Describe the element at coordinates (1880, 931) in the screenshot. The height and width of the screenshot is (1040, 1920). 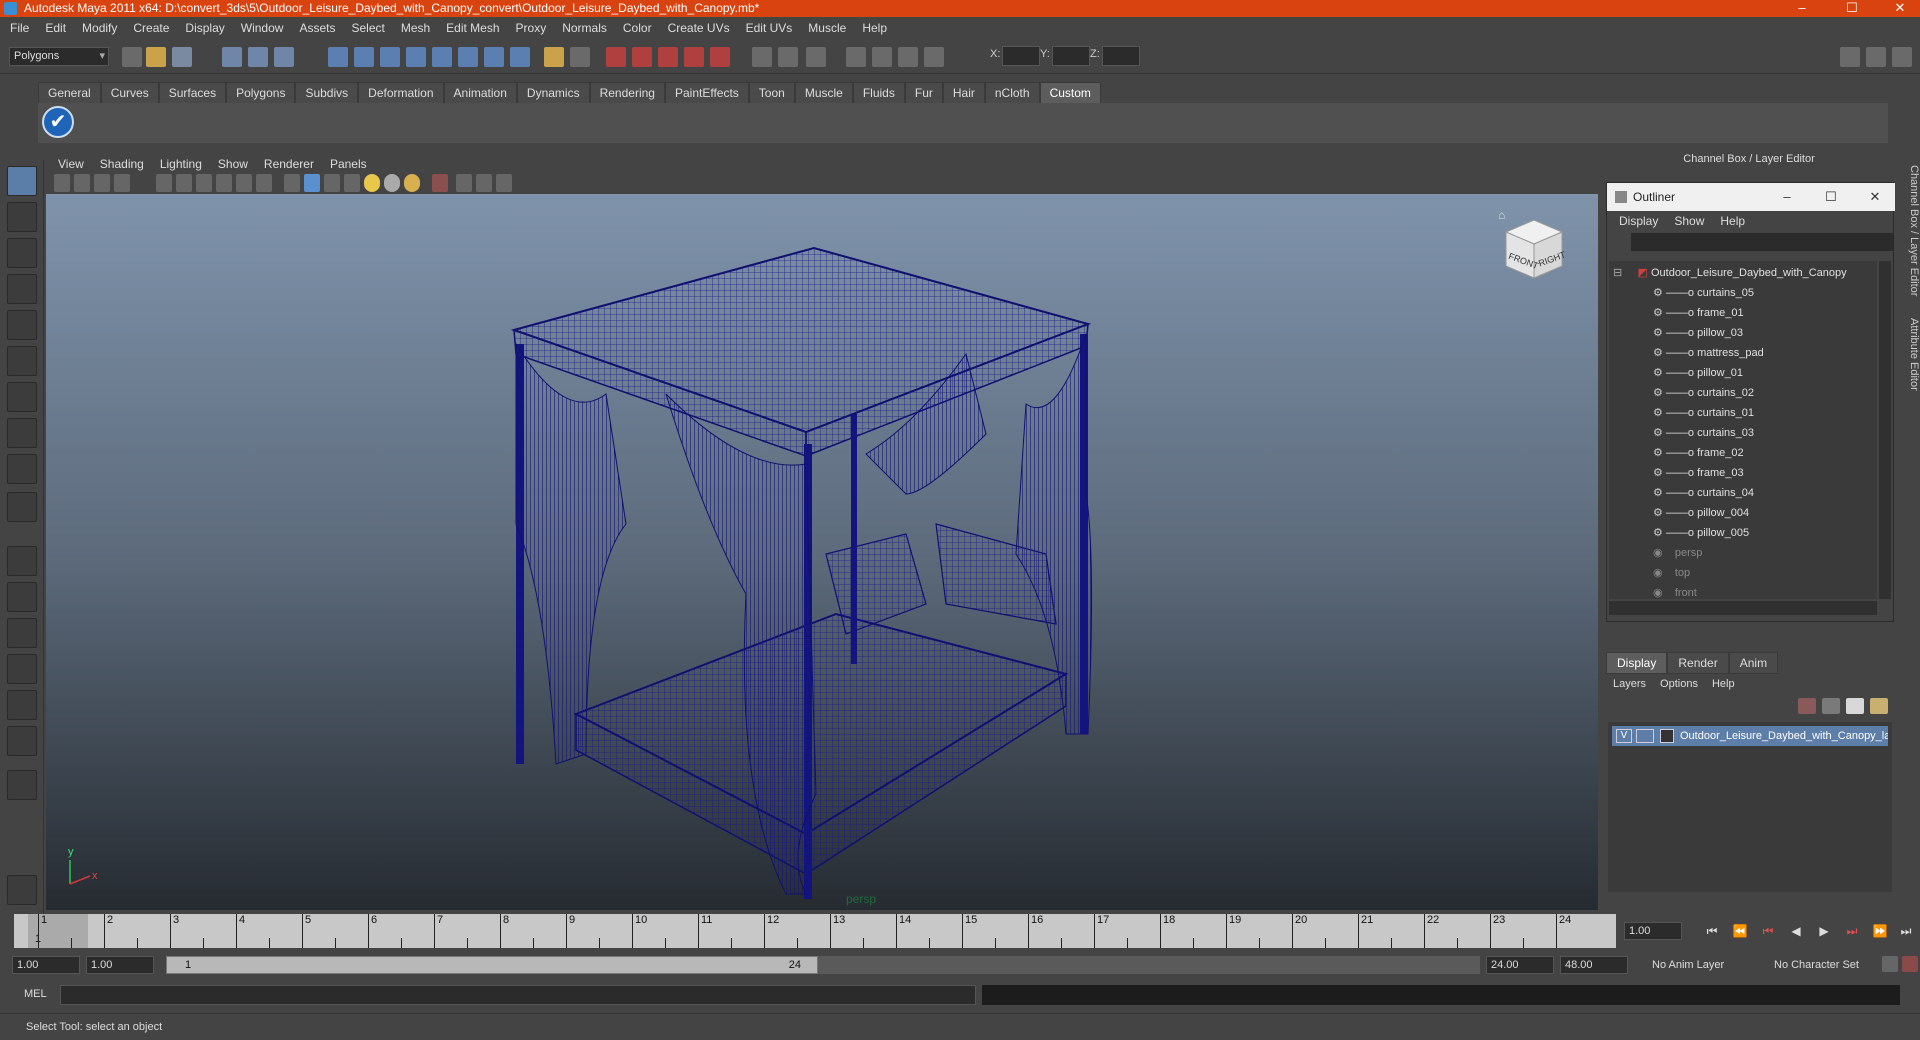
I see `step-forward-icon: ⏩` at that location.